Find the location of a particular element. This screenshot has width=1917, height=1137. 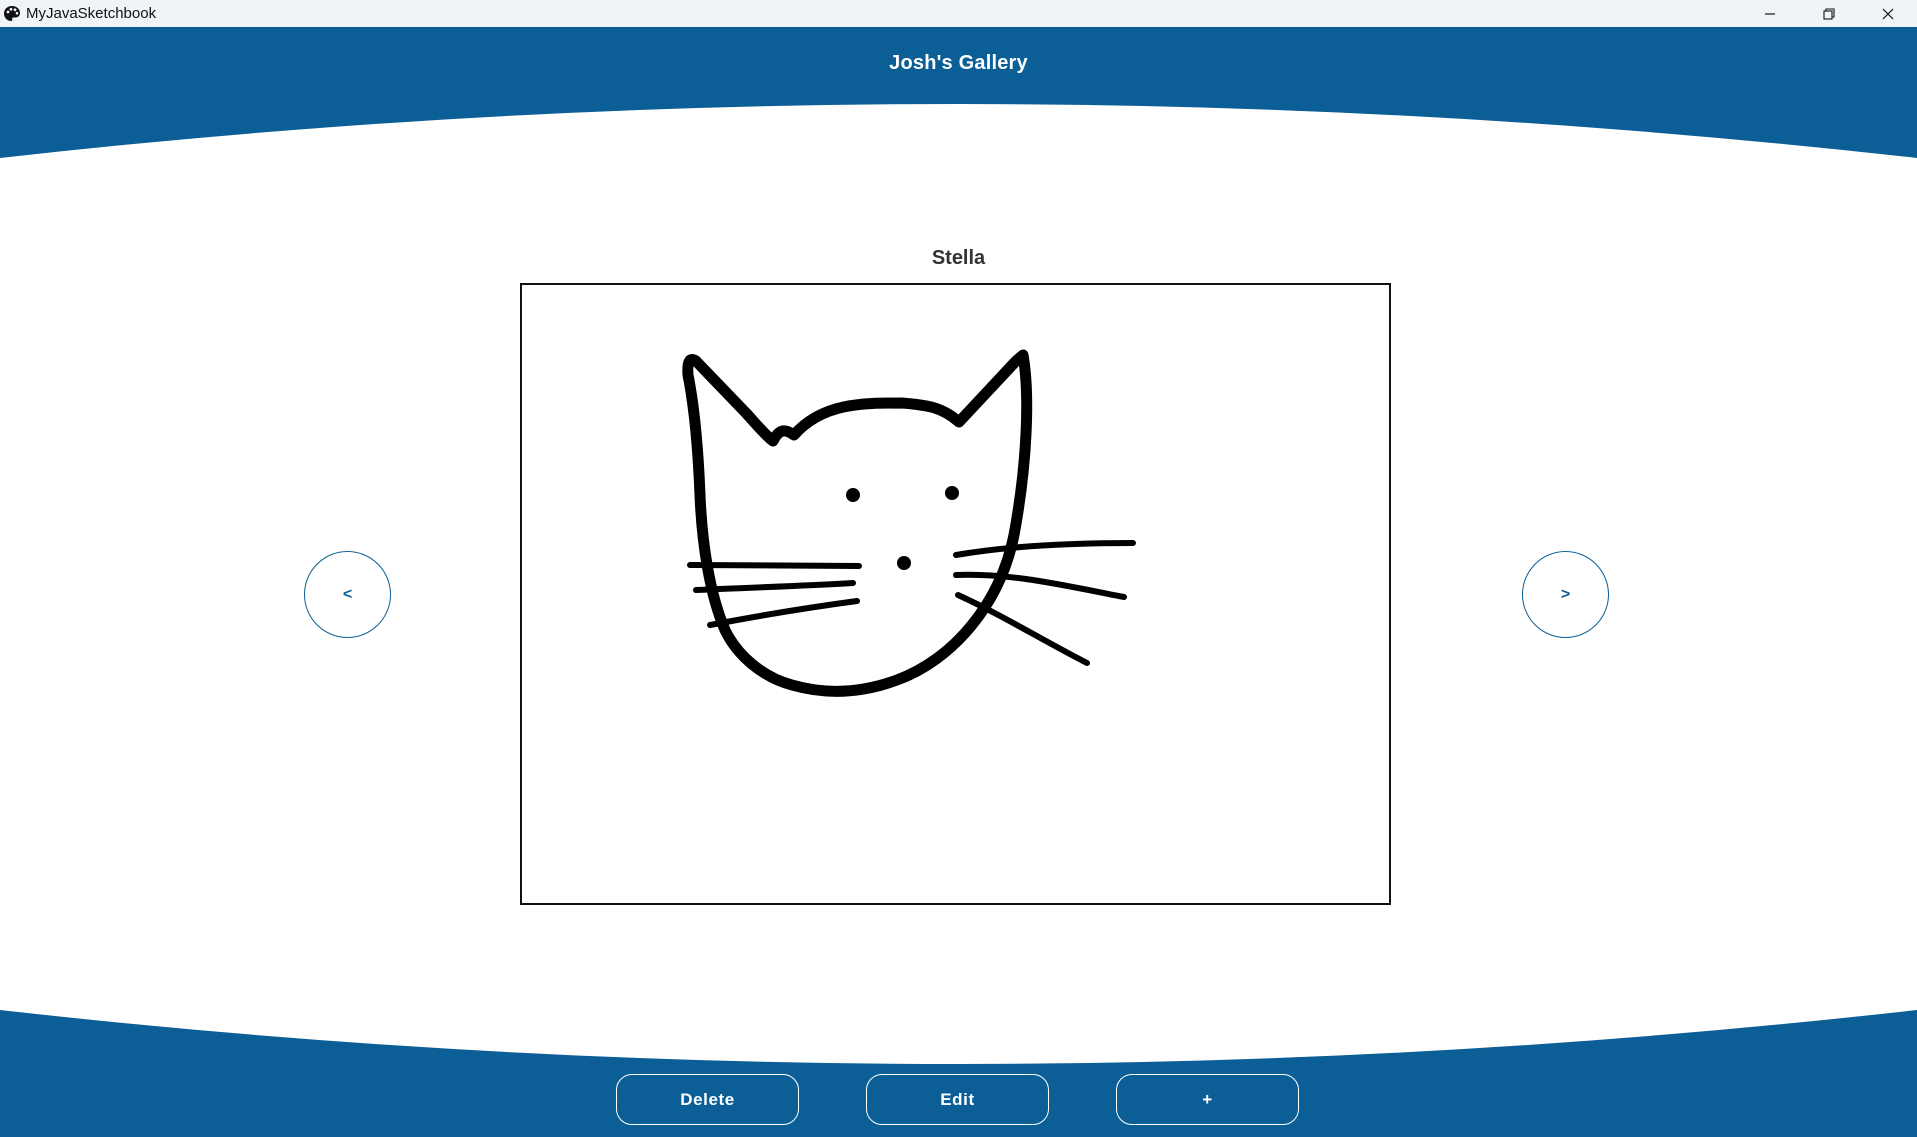

window-title: MyJavaSketchbook is located at coordinates (91, 13).